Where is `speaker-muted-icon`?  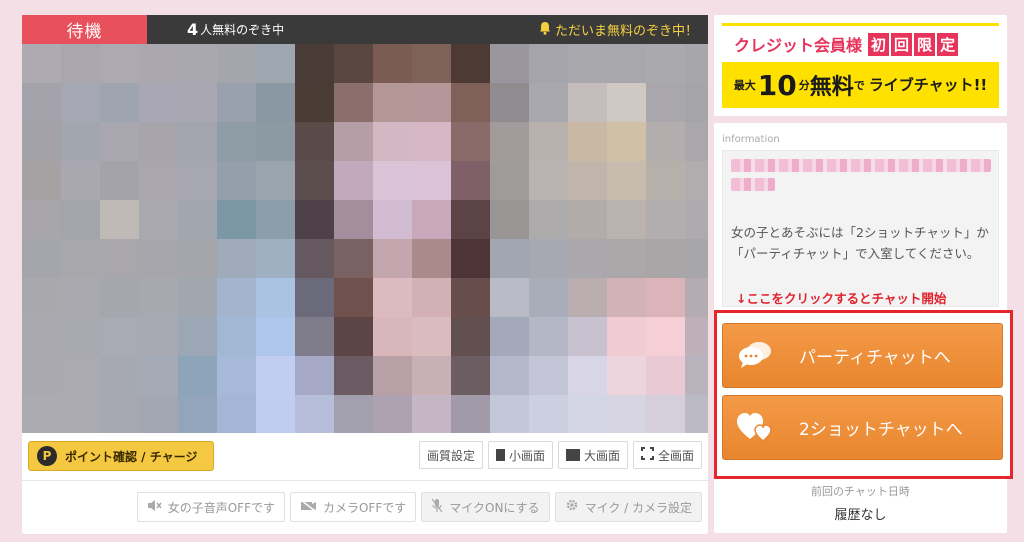 speaker-muted-icon is located at coordinates (154, 507).